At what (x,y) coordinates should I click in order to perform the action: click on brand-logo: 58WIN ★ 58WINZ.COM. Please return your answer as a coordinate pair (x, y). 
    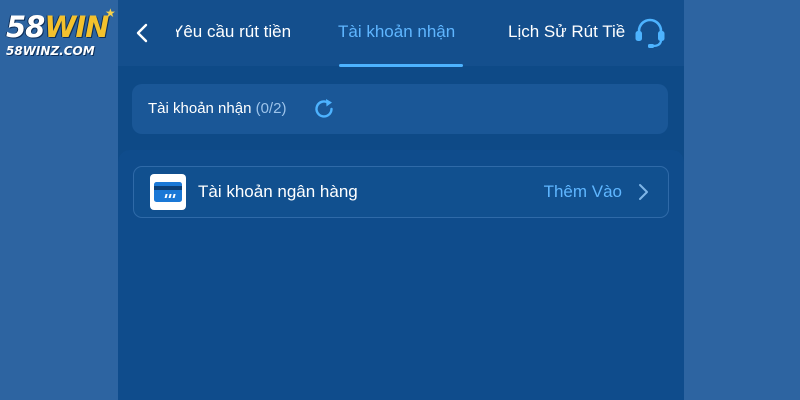
    Looking at the image, I should click on (66, 32).